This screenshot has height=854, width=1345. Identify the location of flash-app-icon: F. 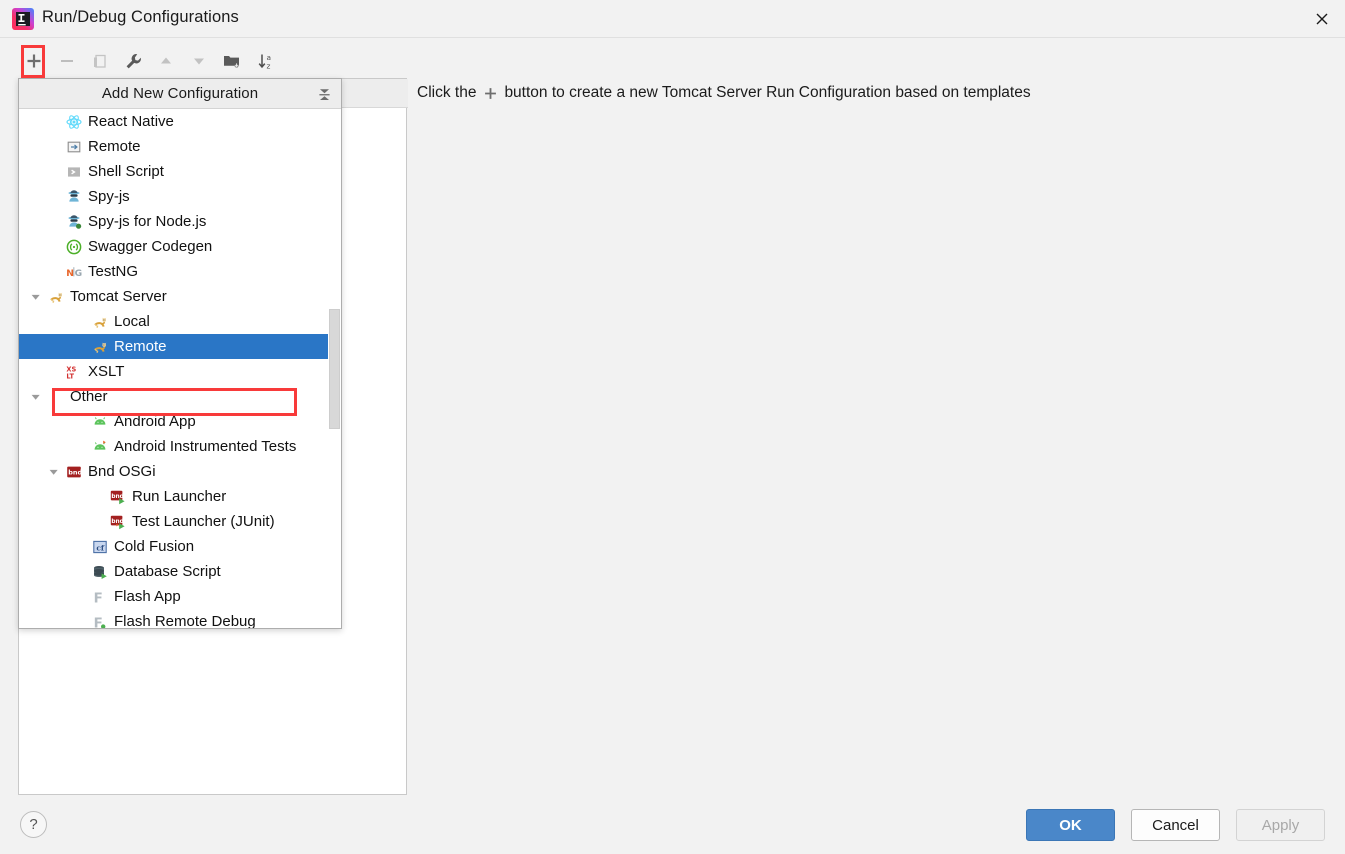
(100, 596).